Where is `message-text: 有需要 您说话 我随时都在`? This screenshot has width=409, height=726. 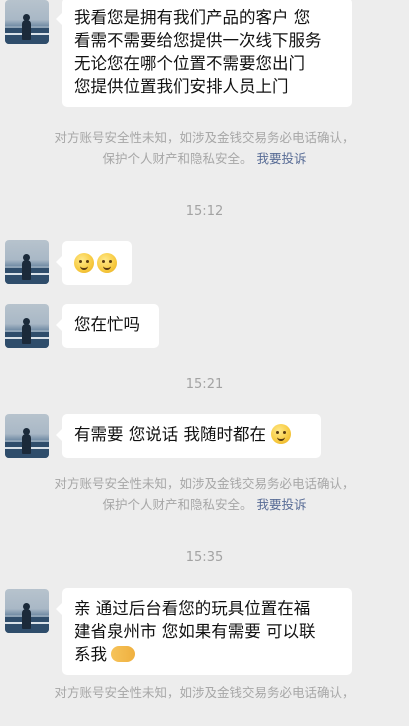
message-text: 有需要 您说话 我随时都在 is located at coordinates (170, 434).